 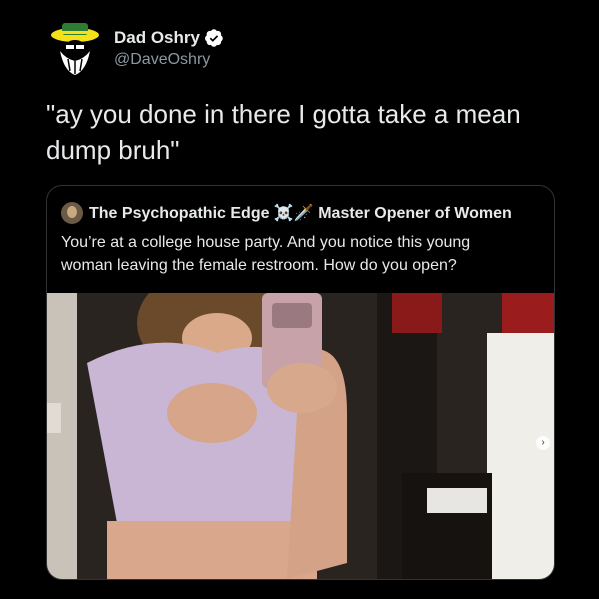 I want to click on tweet-header: Dad Oshry @DaveOshry, so click(x=135, y=48).